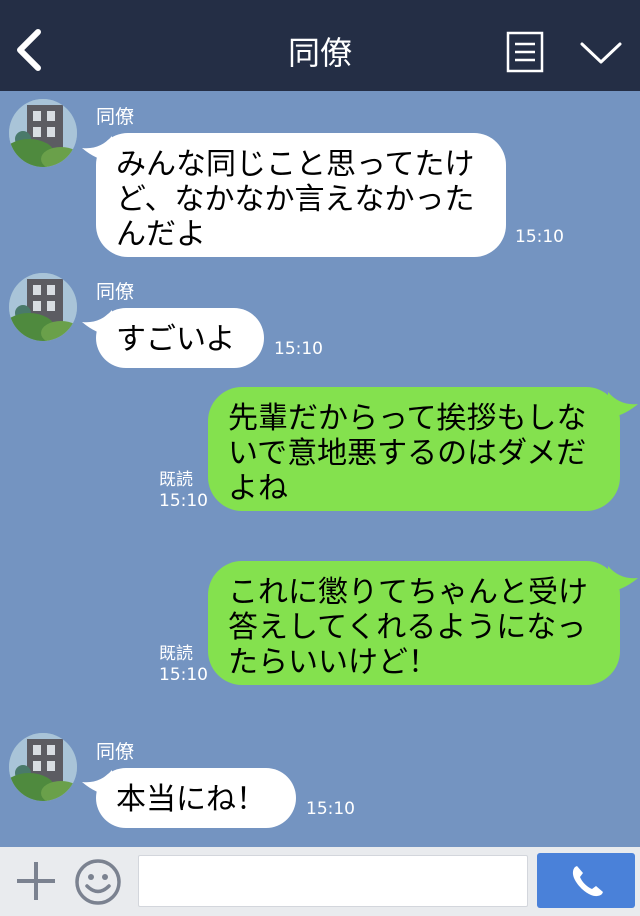 The height and width of the screenshot is (916, 640). I want to click on plus-icon, so click(36, 881).